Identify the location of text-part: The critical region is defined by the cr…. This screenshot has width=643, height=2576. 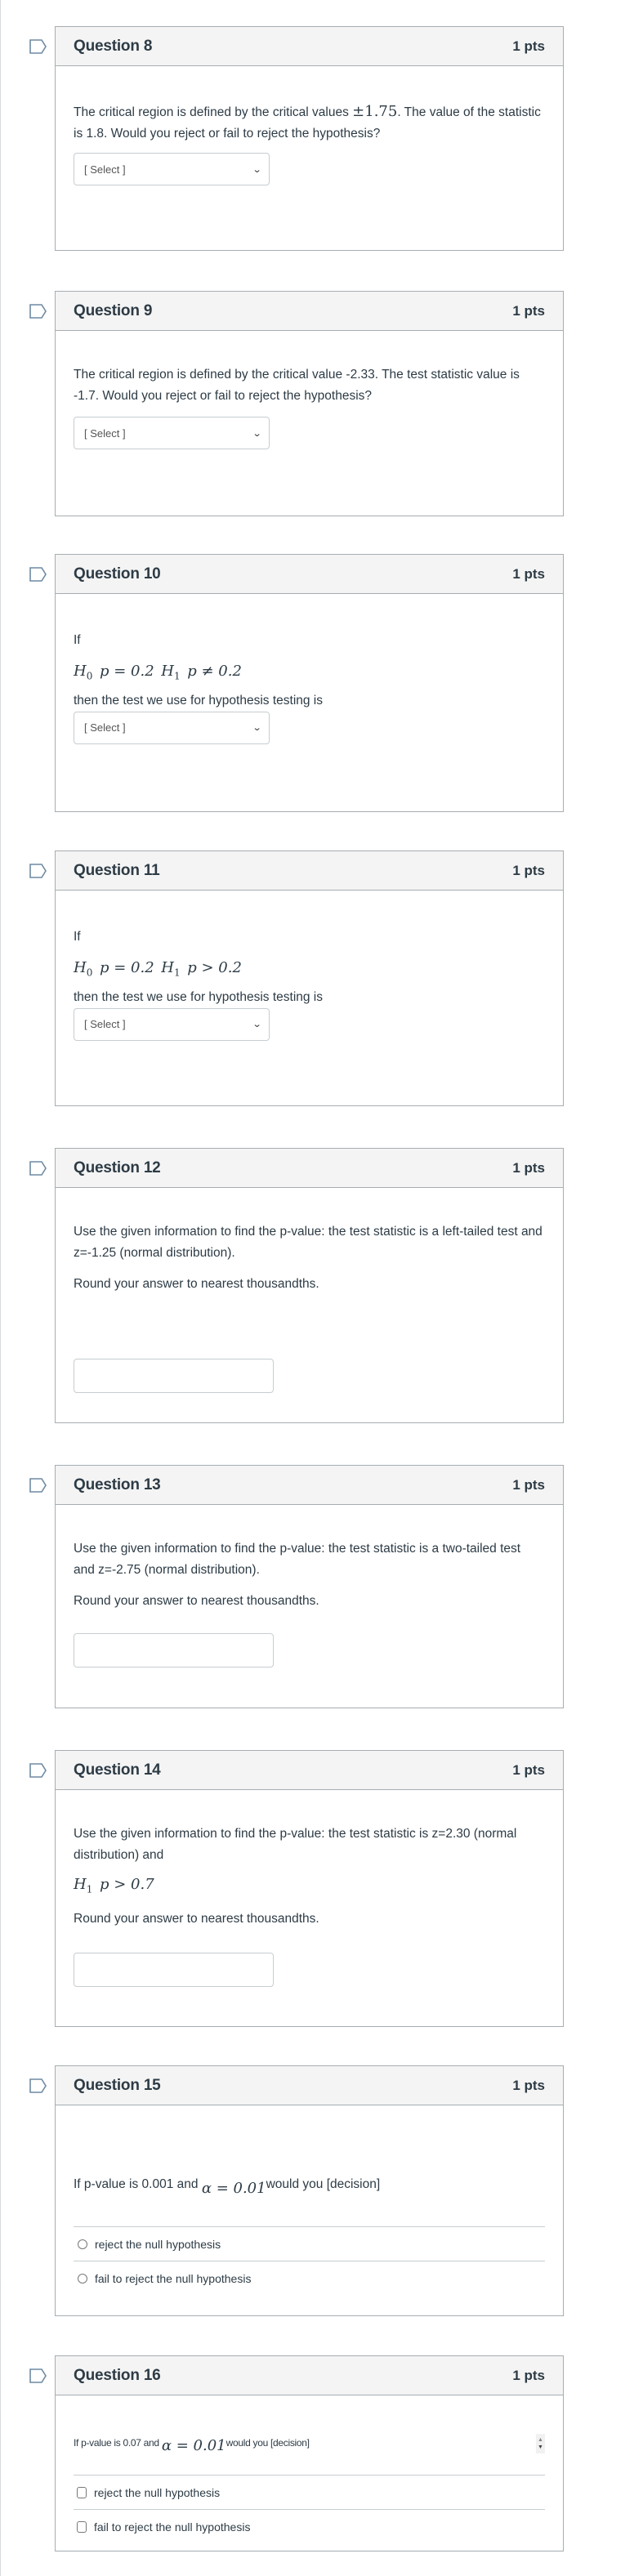
(213, 112).